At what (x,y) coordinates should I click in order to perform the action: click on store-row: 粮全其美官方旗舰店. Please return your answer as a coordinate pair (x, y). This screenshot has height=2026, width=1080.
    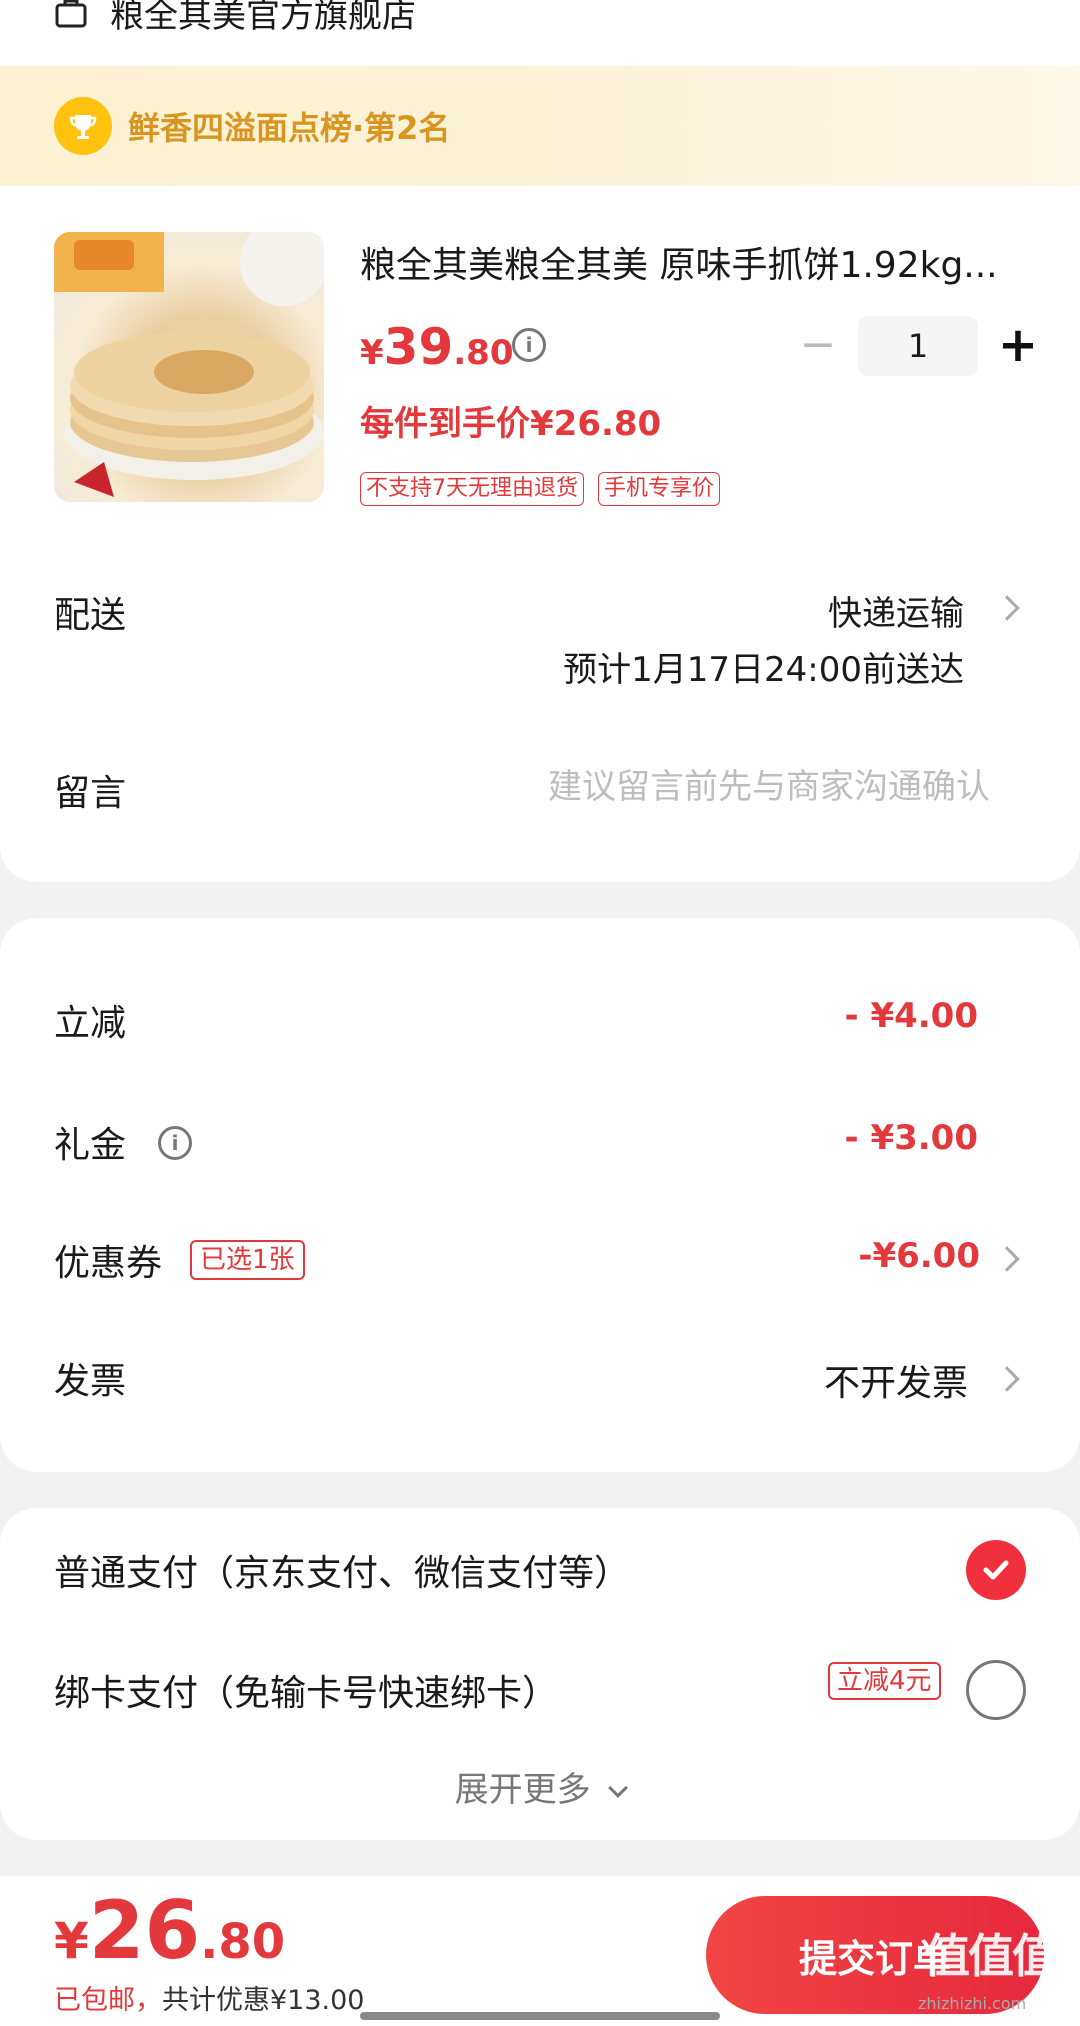
    Looking at the image, I should click on (235, 21).